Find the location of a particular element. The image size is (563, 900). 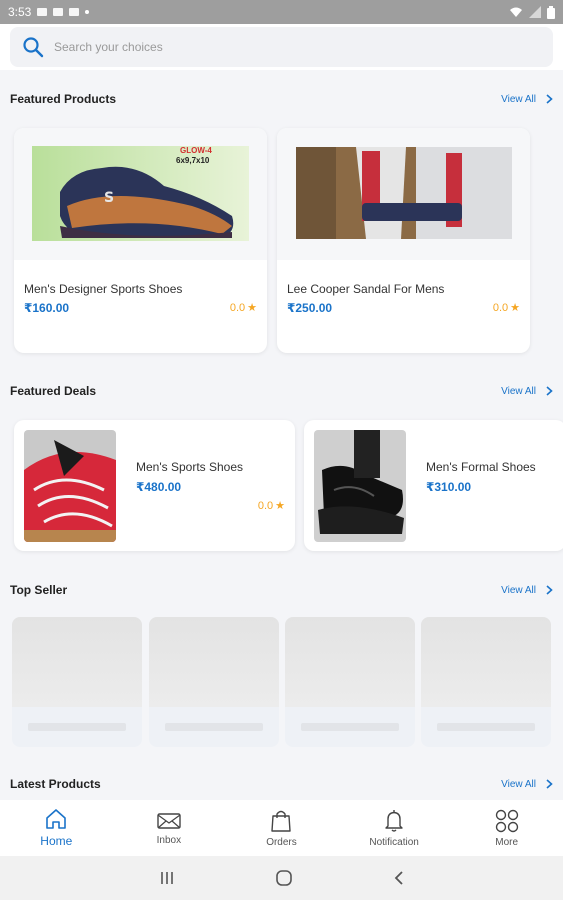

product-price: ₹250.00 is located at coordinates (310, 308).